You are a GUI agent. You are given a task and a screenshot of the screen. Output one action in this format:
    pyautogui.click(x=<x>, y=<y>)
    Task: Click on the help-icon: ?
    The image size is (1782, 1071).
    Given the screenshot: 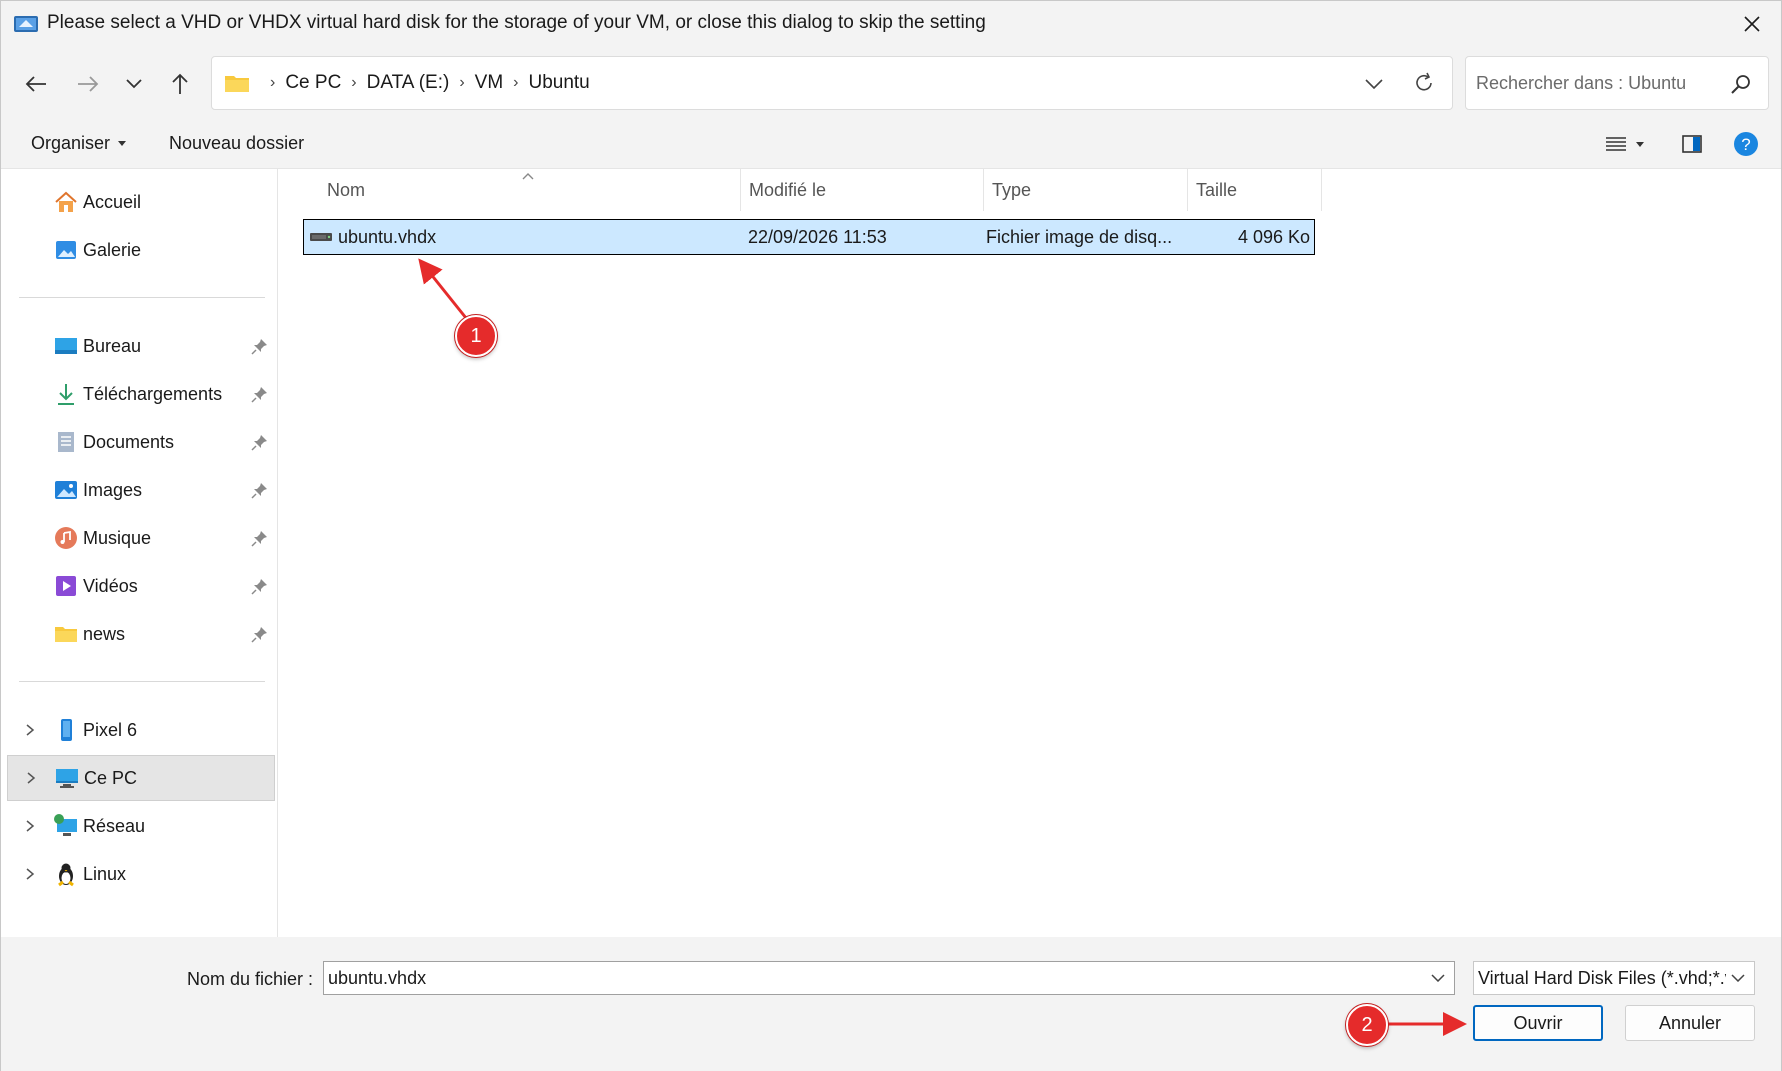 What is the action you would take?
    pyautogui.click(x=1746, y=144)
    